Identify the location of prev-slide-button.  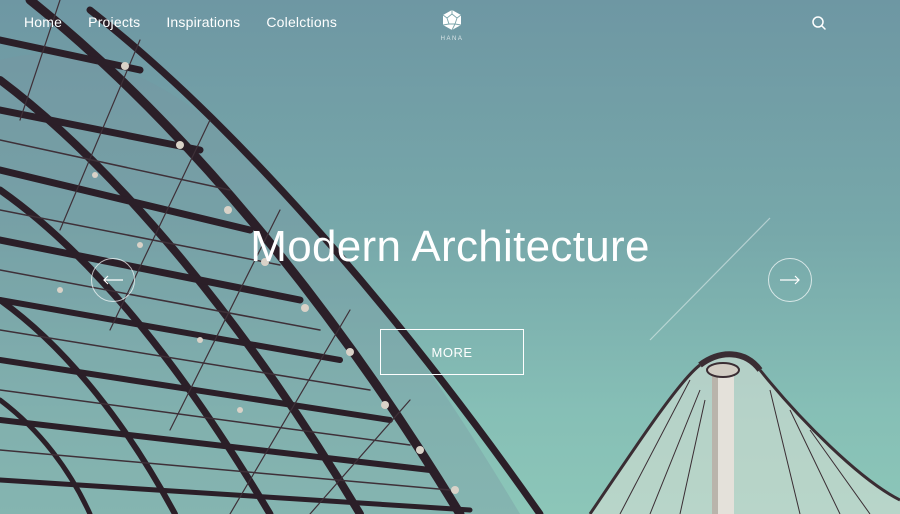
(113, 280).